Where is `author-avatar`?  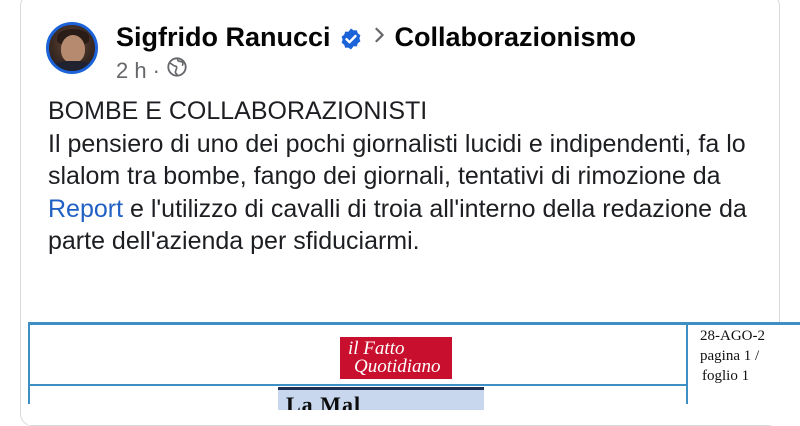
author-avatar is located at coordinates (72, 48).